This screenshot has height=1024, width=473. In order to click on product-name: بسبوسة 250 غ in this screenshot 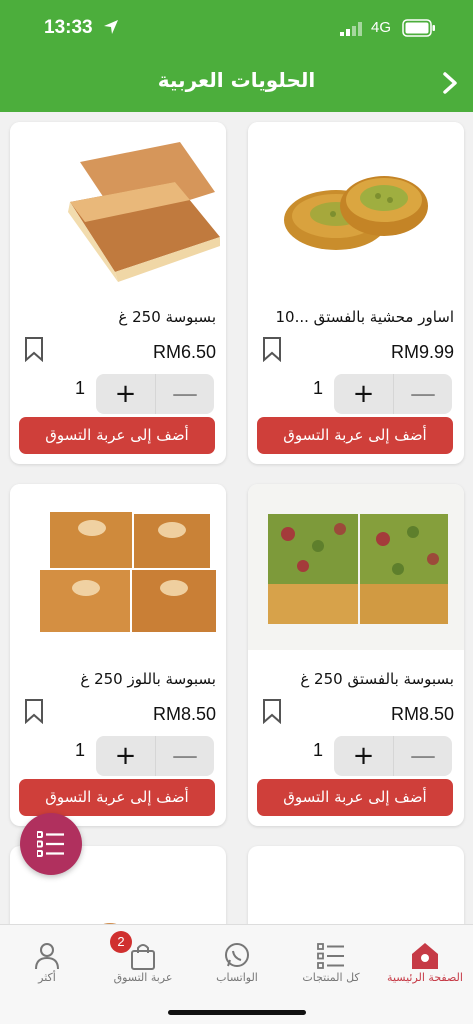, I will do `click(167, 317)`.